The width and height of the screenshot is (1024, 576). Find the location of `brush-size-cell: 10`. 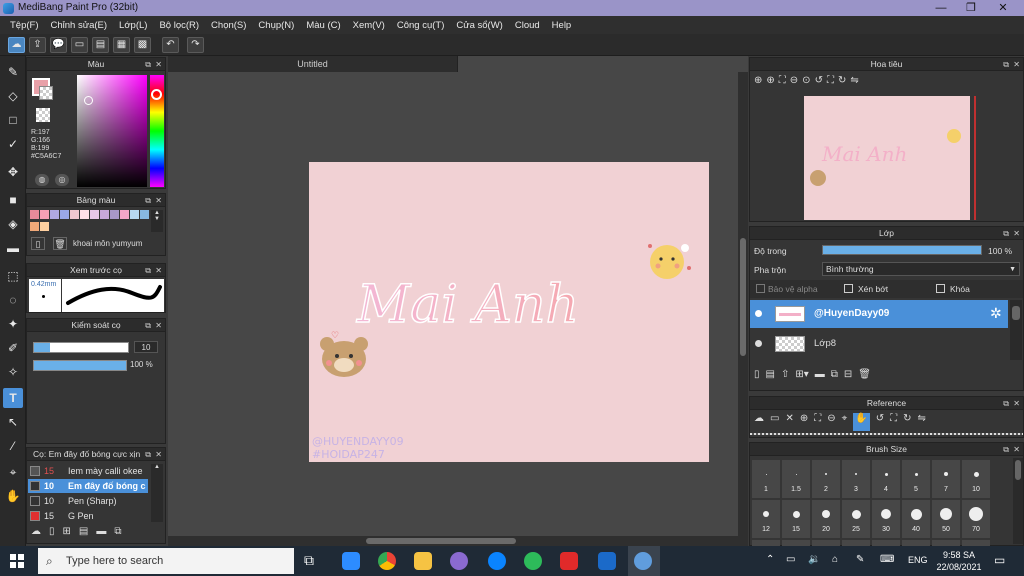

brush-size-cell: 10 is located at coordinates (976, 479).